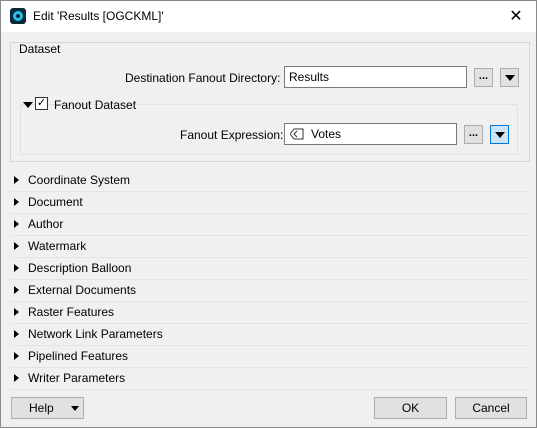 This screenshot has height=428, width=537. What do you see at coordinates (270, 357) in the screenshot?
I see `section-pipelined-features: Pipelined Features` at bounding box center [270, 357].